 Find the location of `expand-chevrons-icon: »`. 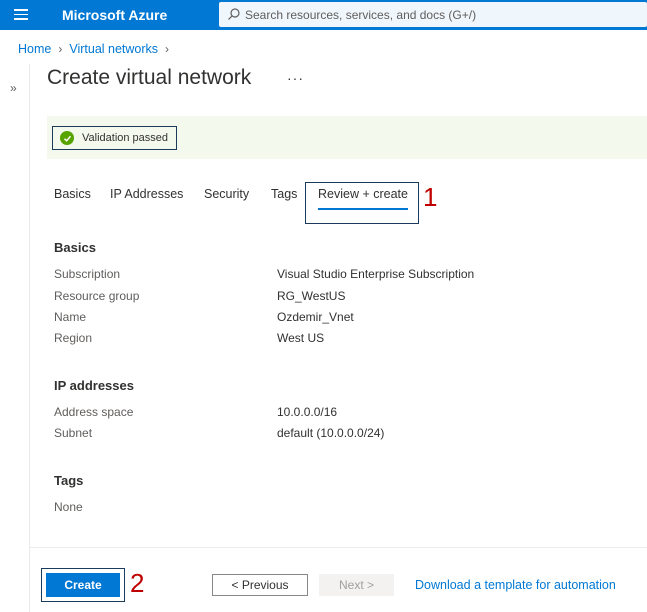

expand-chevrons-icon: » is located at coordinates (13, 88).